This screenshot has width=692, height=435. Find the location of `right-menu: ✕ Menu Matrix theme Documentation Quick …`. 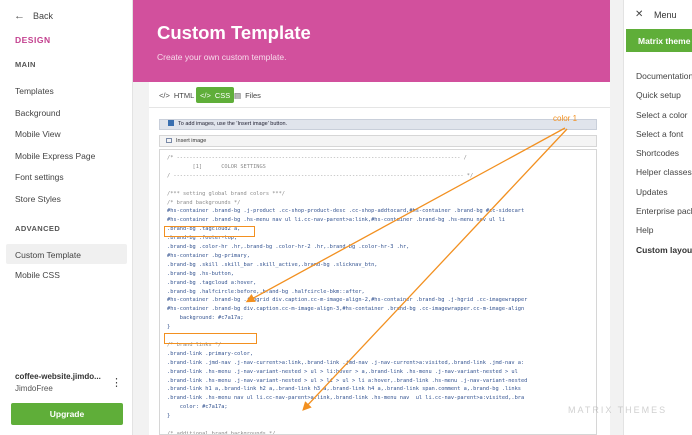

right-menu: ✕ Menu Matrix theme Documentation Quick … is located at coordinates (657, 217).